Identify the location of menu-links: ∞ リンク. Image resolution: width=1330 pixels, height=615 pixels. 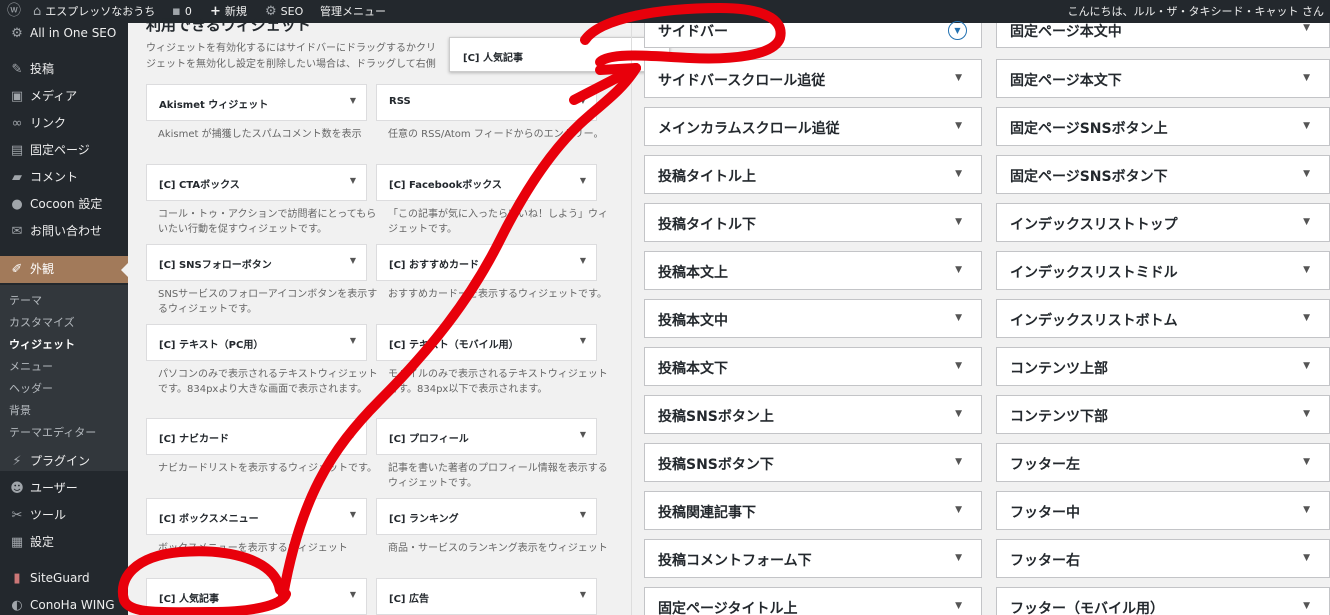
(64, 123).